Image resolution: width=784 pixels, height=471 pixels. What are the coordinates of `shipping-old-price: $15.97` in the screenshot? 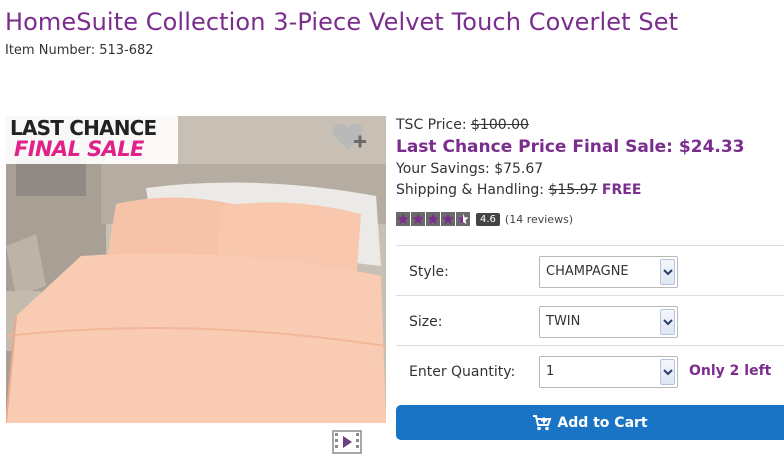 It's located at (573, 190).